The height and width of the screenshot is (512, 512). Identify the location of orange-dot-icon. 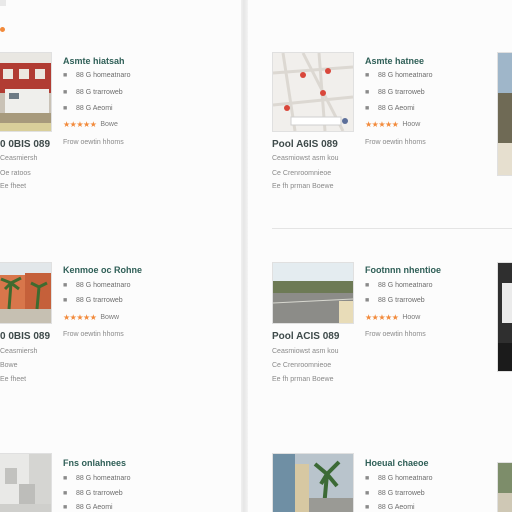
(2, 29).